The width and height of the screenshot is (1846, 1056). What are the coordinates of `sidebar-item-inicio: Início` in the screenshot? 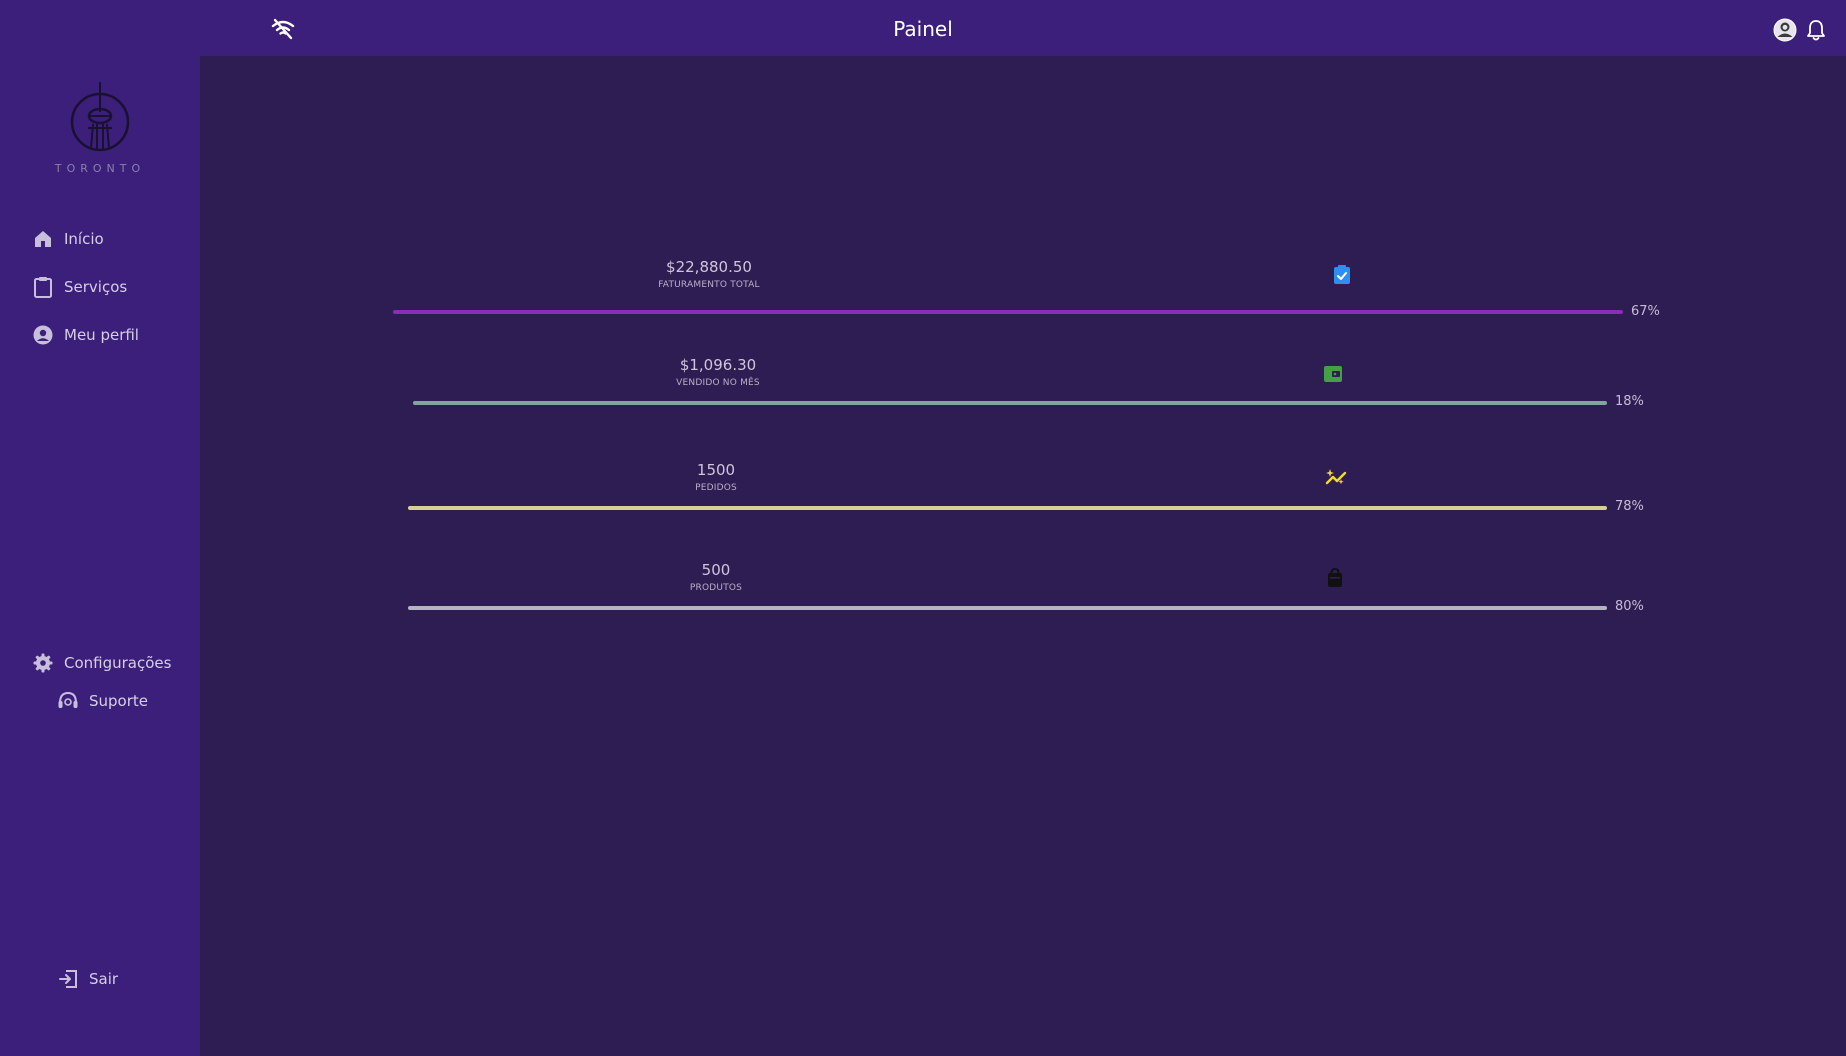 It's located at (68, 239).